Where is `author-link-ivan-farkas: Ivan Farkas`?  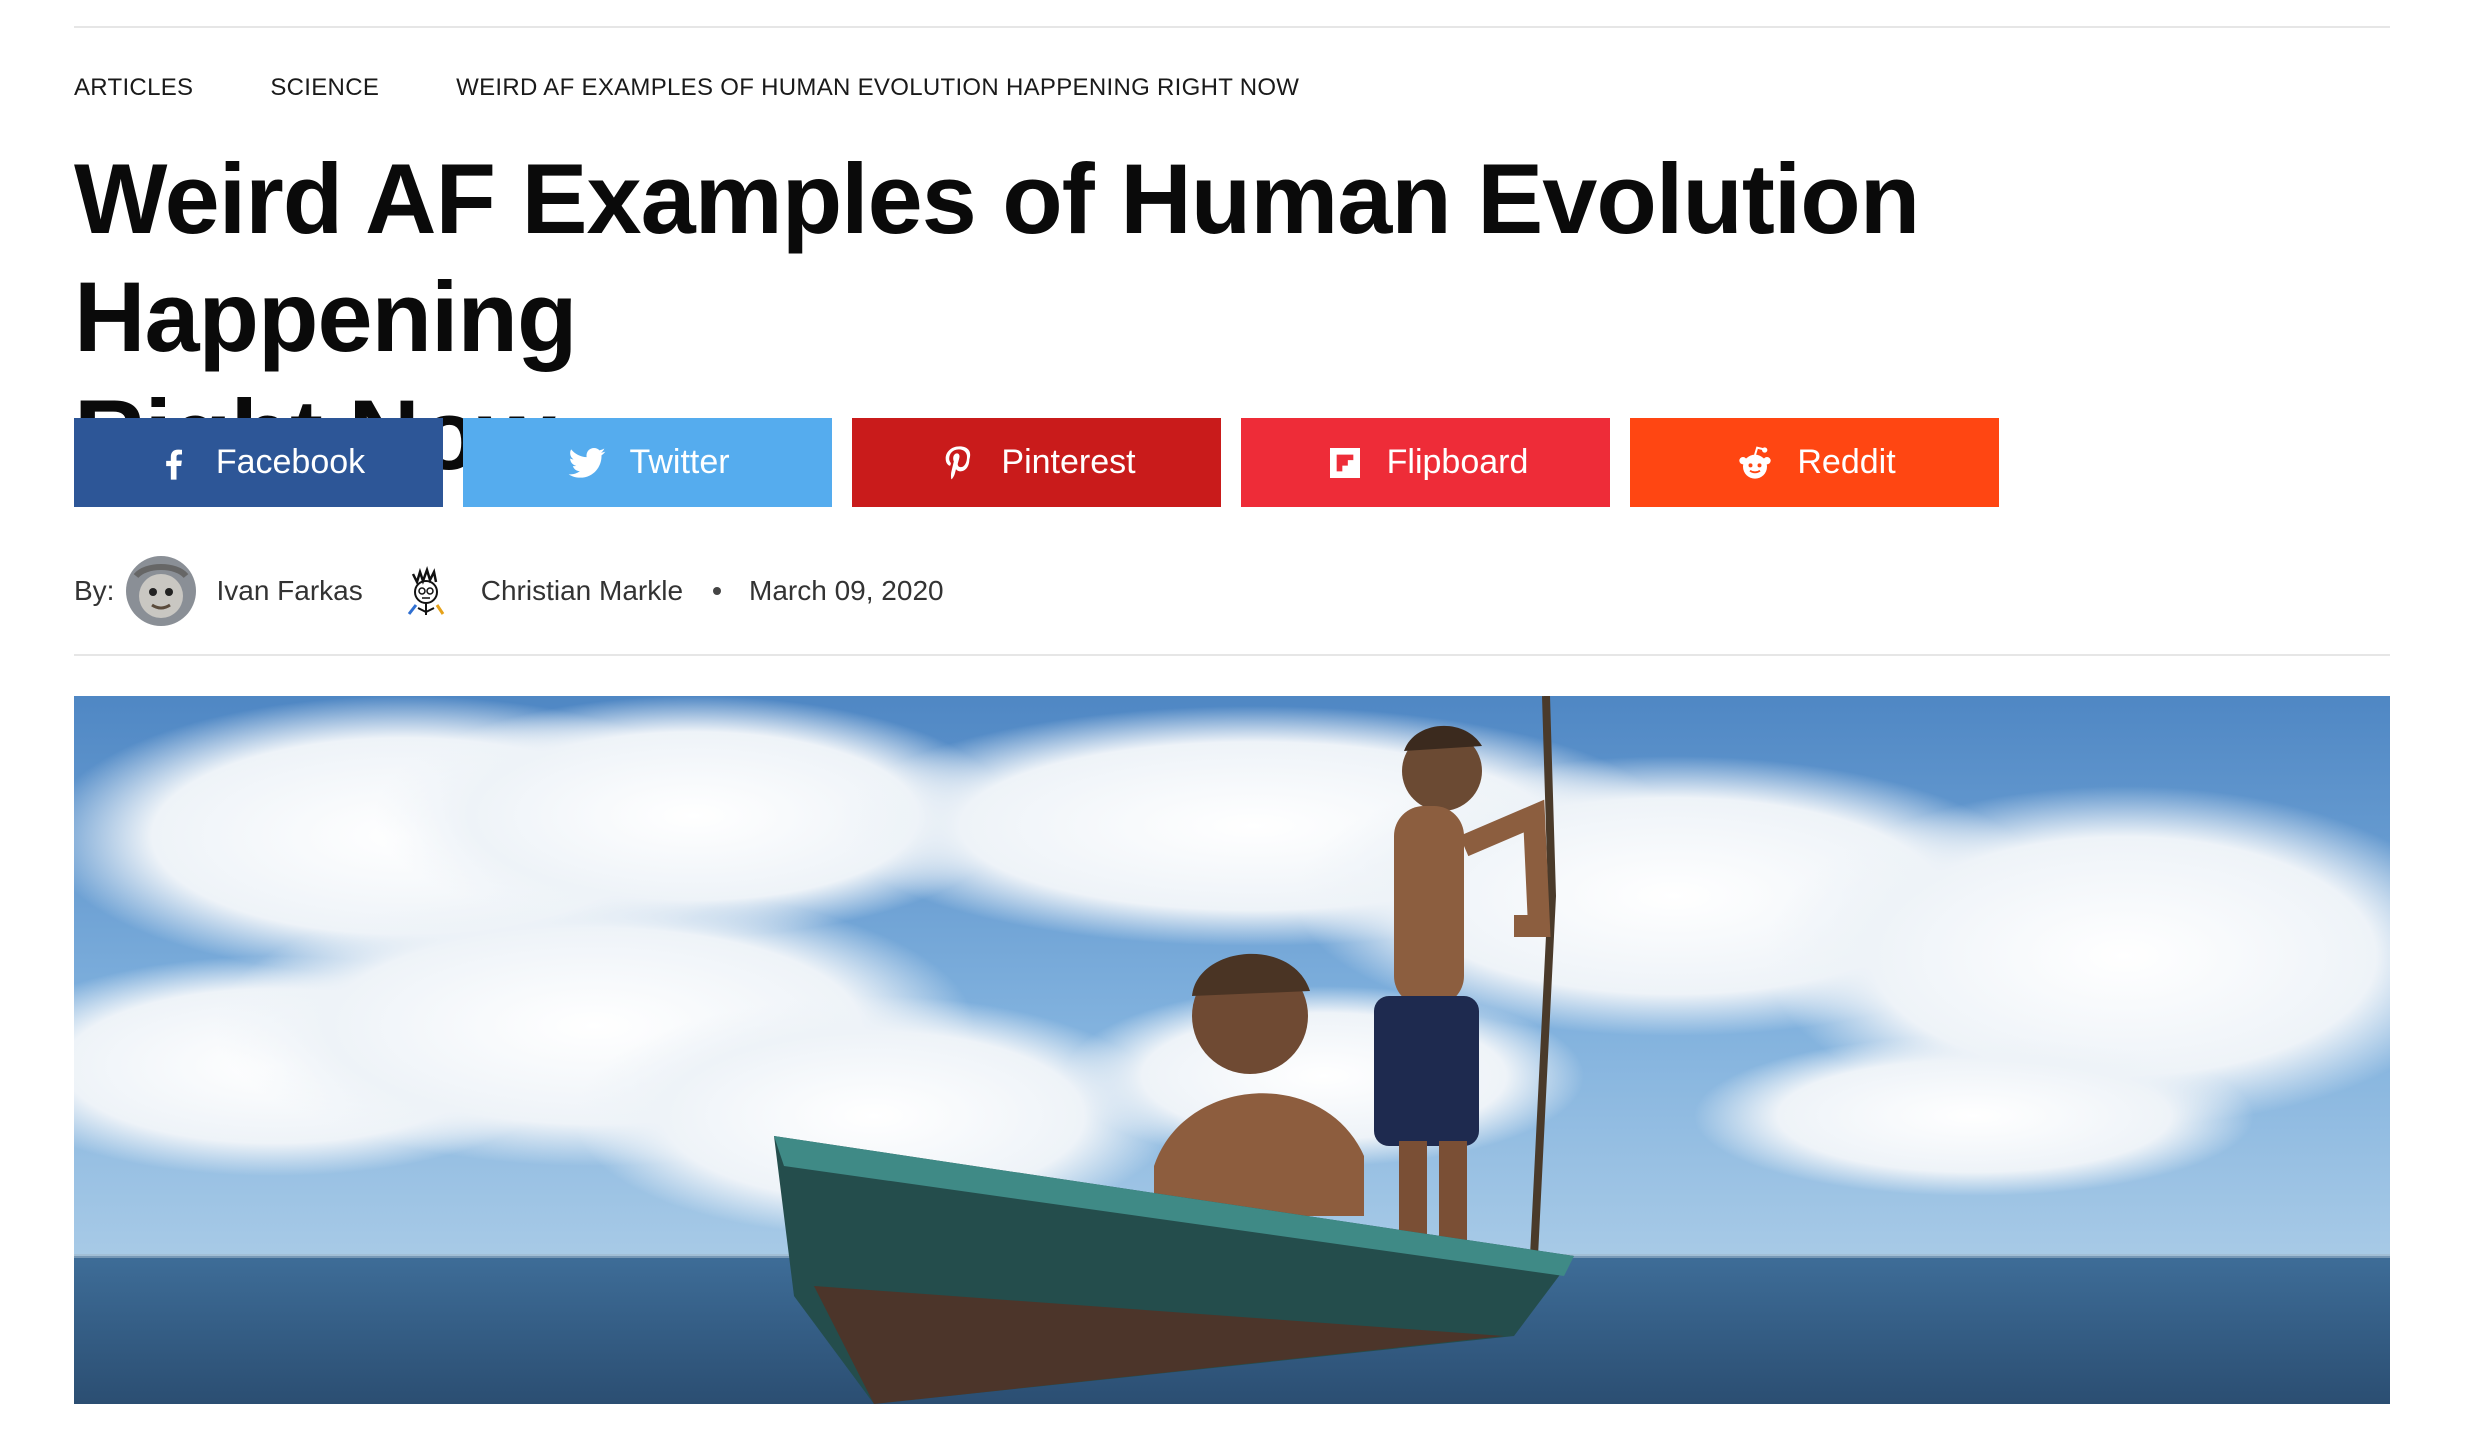
author-link-ivan-farkas: Ivan Farkas is located at coordinates (289, 591).